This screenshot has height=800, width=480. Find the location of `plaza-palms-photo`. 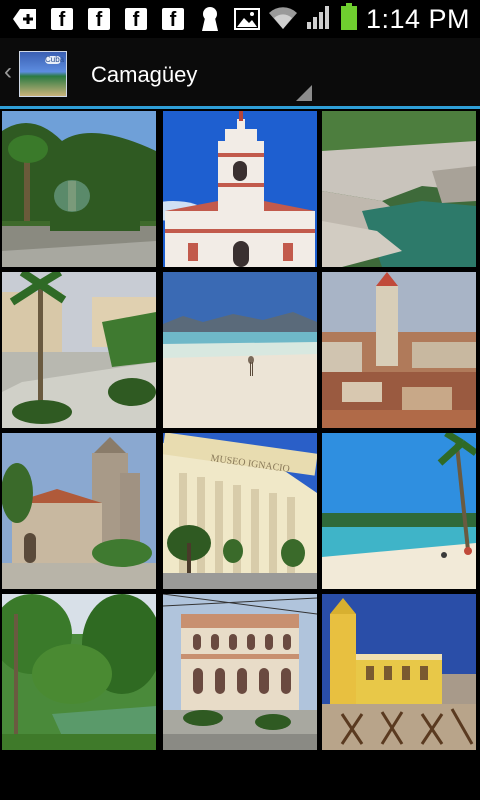

plaza-palms-photo is located at coordinates (79, 350).